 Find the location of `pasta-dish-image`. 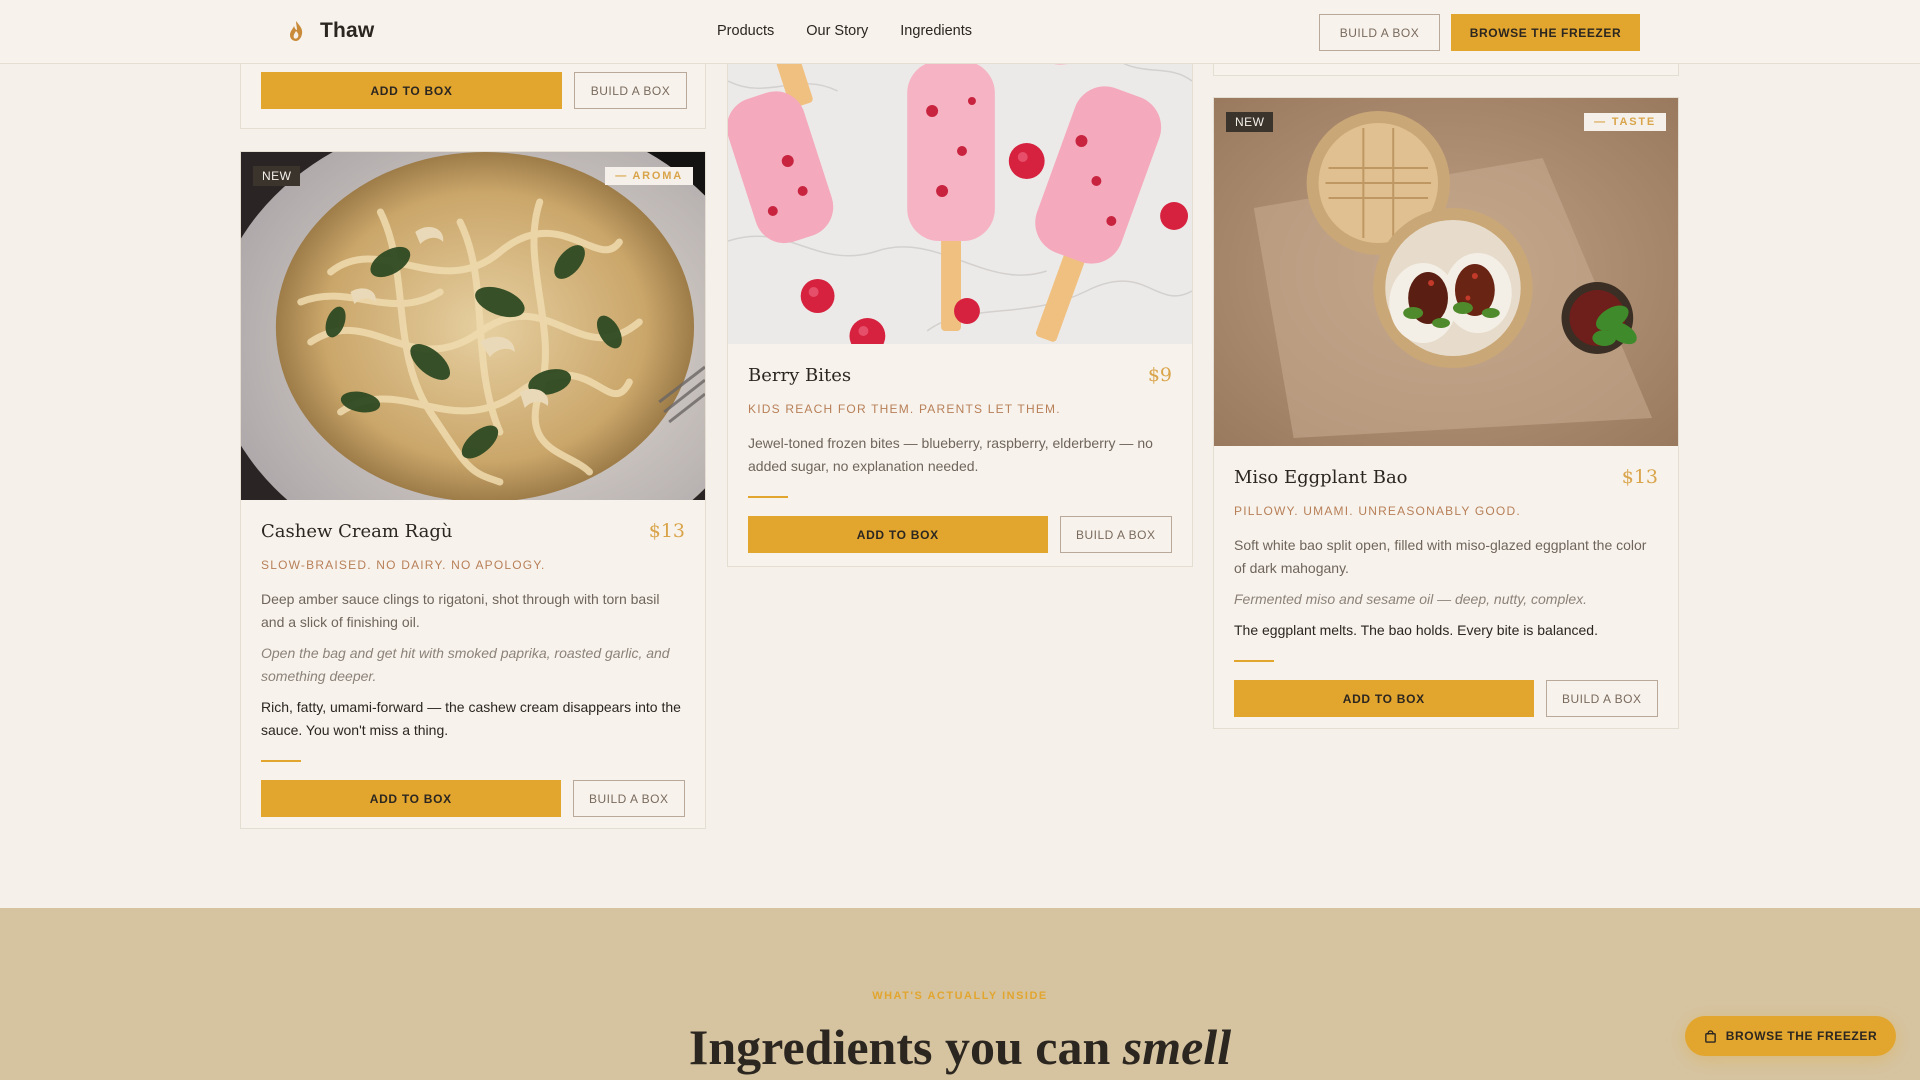

pasta-dish-image is located at coordinates (473, 326).